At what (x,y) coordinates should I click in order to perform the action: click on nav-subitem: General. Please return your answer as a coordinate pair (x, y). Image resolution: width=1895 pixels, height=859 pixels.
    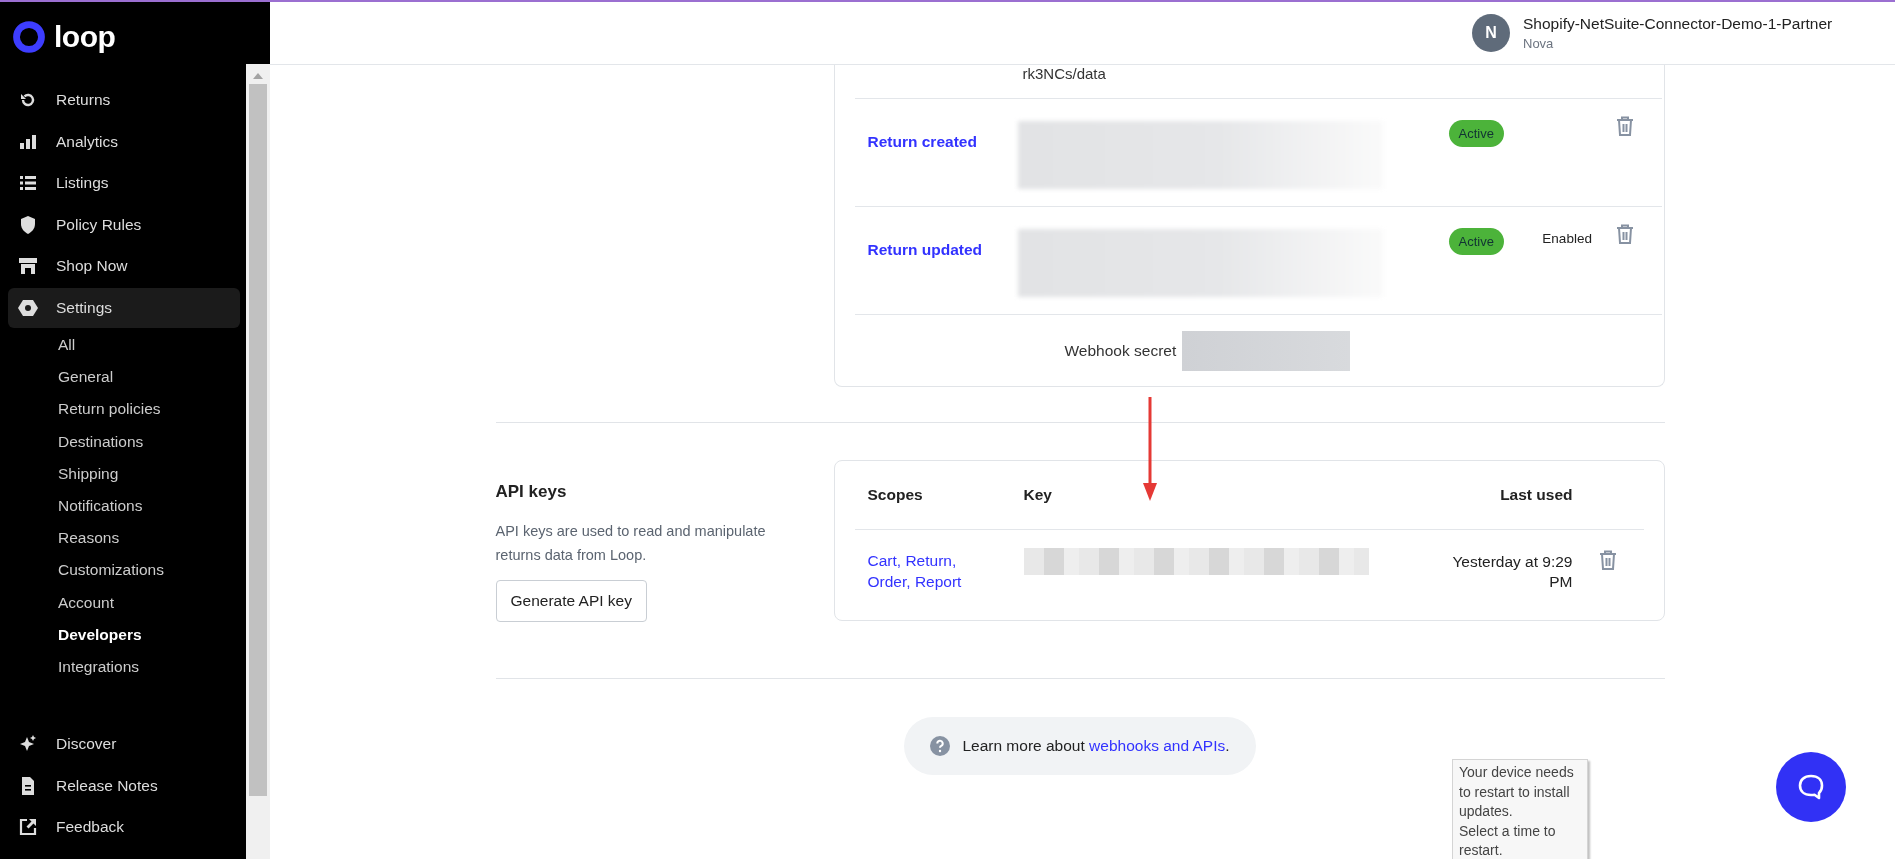
    Looking at the image, I should click on (124, 377).